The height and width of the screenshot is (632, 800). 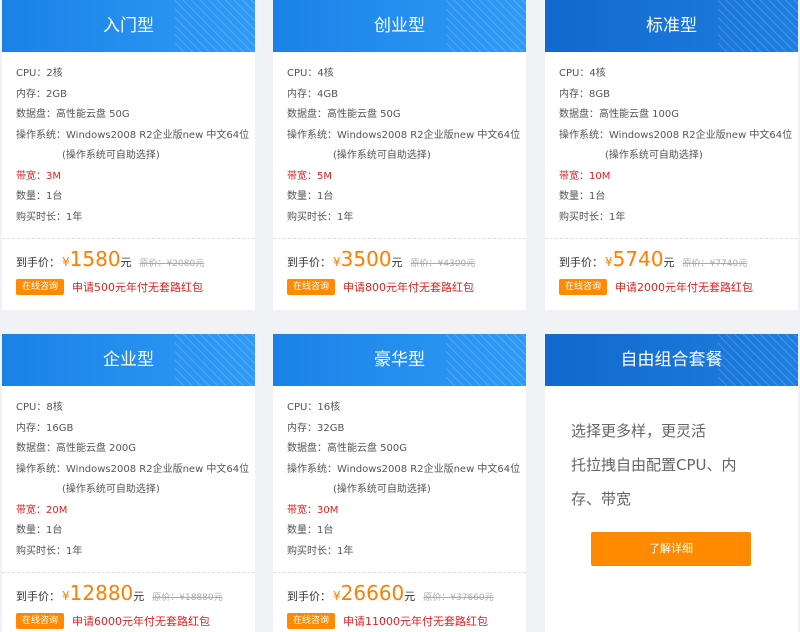 What do you see at coordinates (60, 428) in the screenshot?
I see `spec-value: 16GB` at bounding box center [60, 428].